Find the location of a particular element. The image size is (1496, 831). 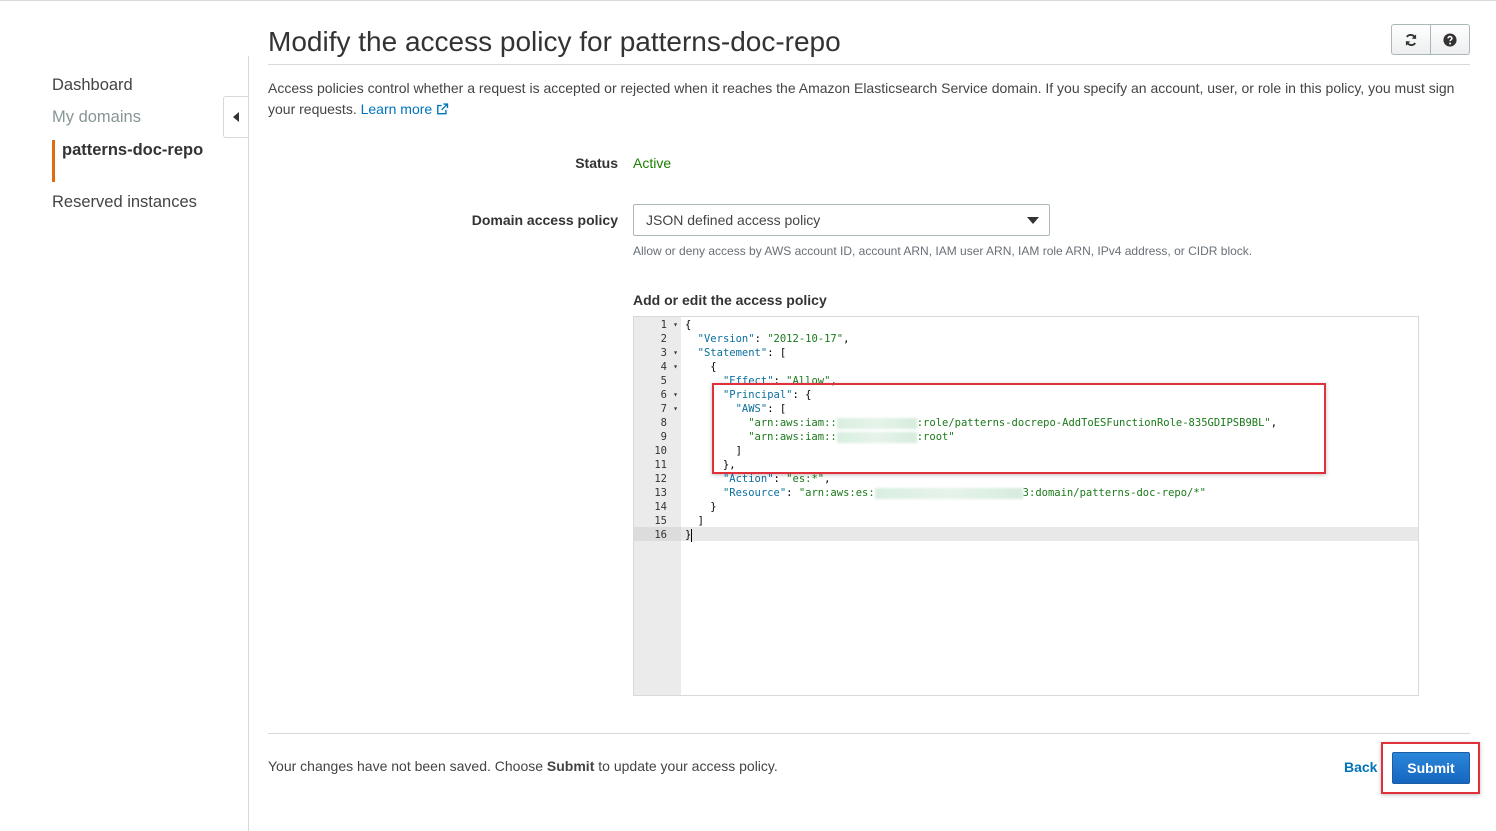

status-value: Active is located at coordinates (652, 163).